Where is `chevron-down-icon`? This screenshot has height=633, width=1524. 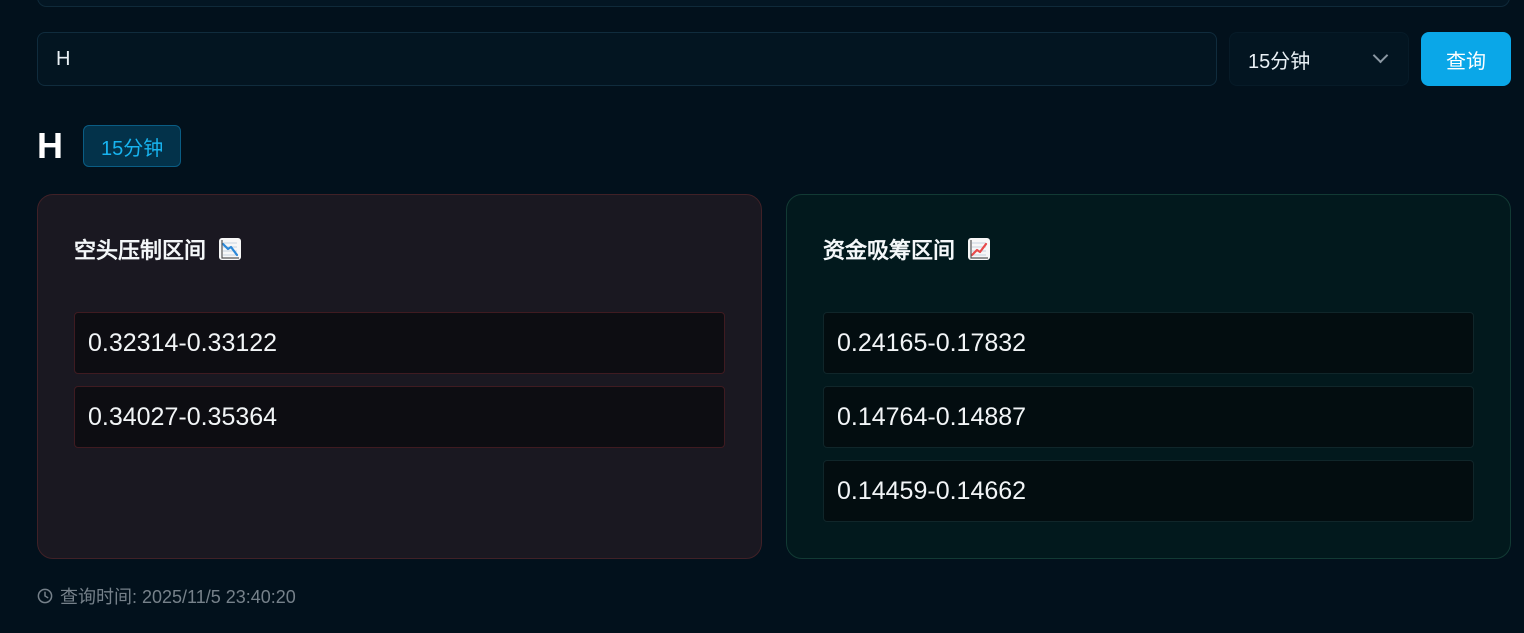 chevron-down-icon is located at coordinates (1380, 55).